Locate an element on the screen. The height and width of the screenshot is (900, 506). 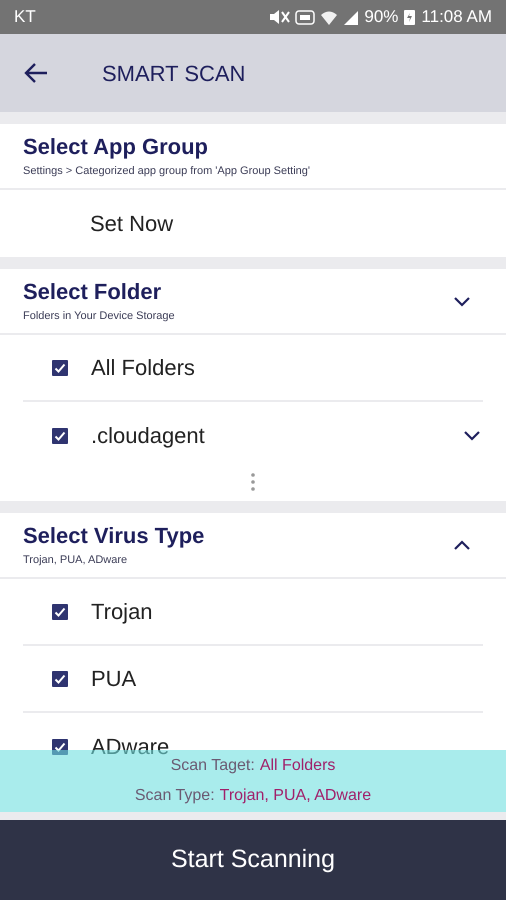
virus-type-label: Trojan is located at coordinates (122, 612).